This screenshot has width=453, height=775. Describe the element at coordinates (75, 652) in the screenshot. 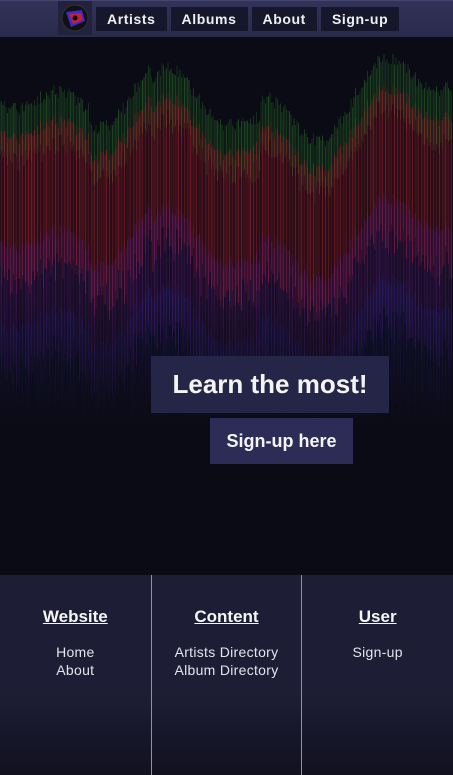

I see `footer-link-home: Home` at that location.